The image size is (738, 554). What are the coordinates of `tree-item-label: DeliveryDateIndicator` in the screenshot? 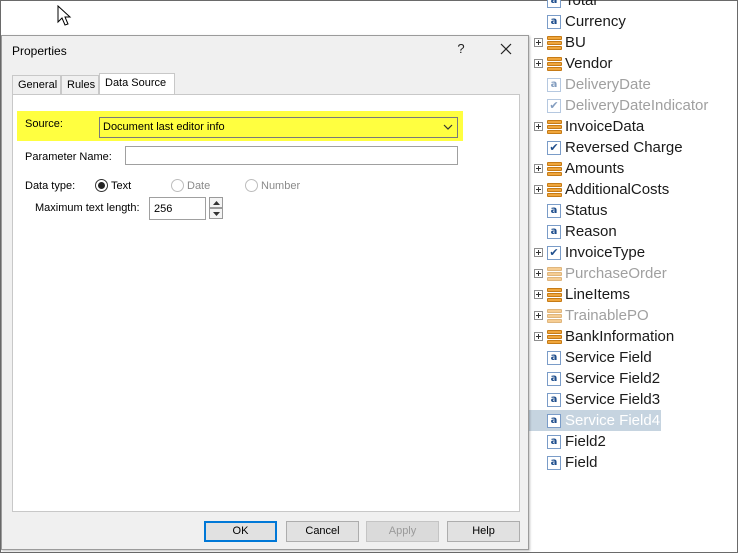 It's located at (637, 105).